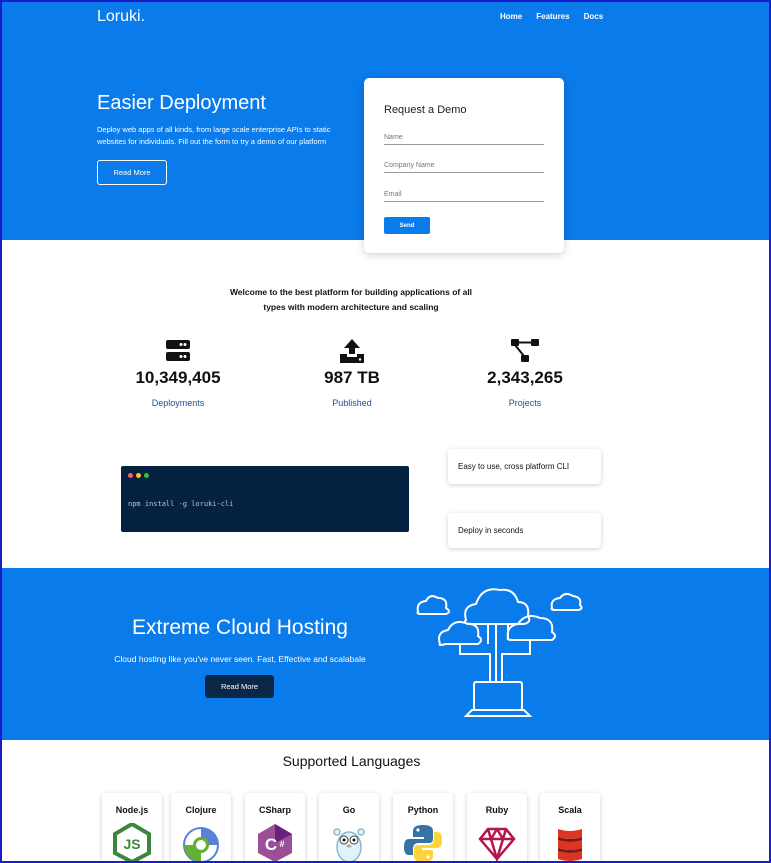 The image size is (771, 863). I want to click on stat-deployments: 10,349,405 Deployments, so click(178, 373).